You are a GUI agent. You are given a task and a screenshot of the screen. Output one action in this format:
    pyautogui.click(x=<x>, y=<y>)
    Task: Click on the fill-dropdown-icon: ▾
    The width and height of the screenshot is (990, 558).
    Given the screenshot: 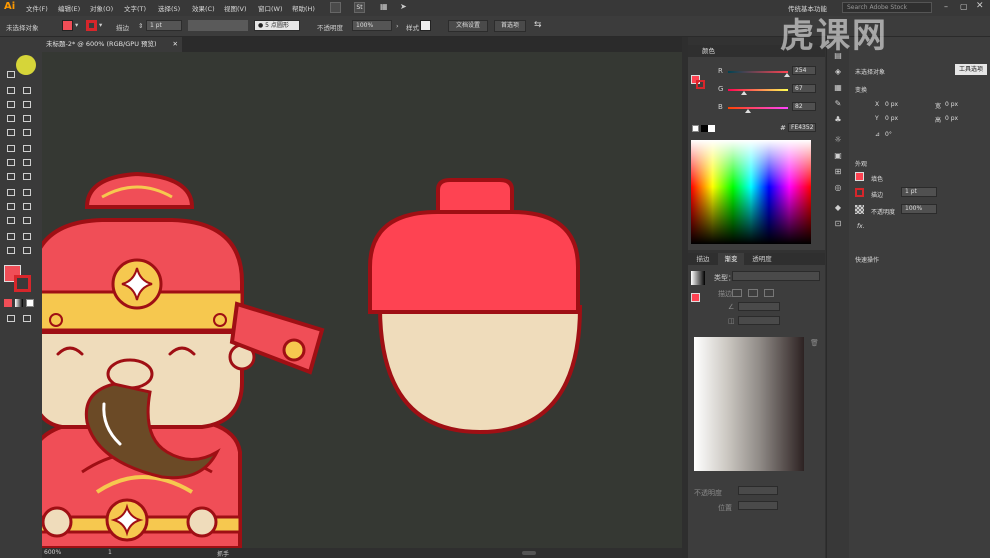 What is the action you would take?
    pyautogui.click(x=76, y=25)
    